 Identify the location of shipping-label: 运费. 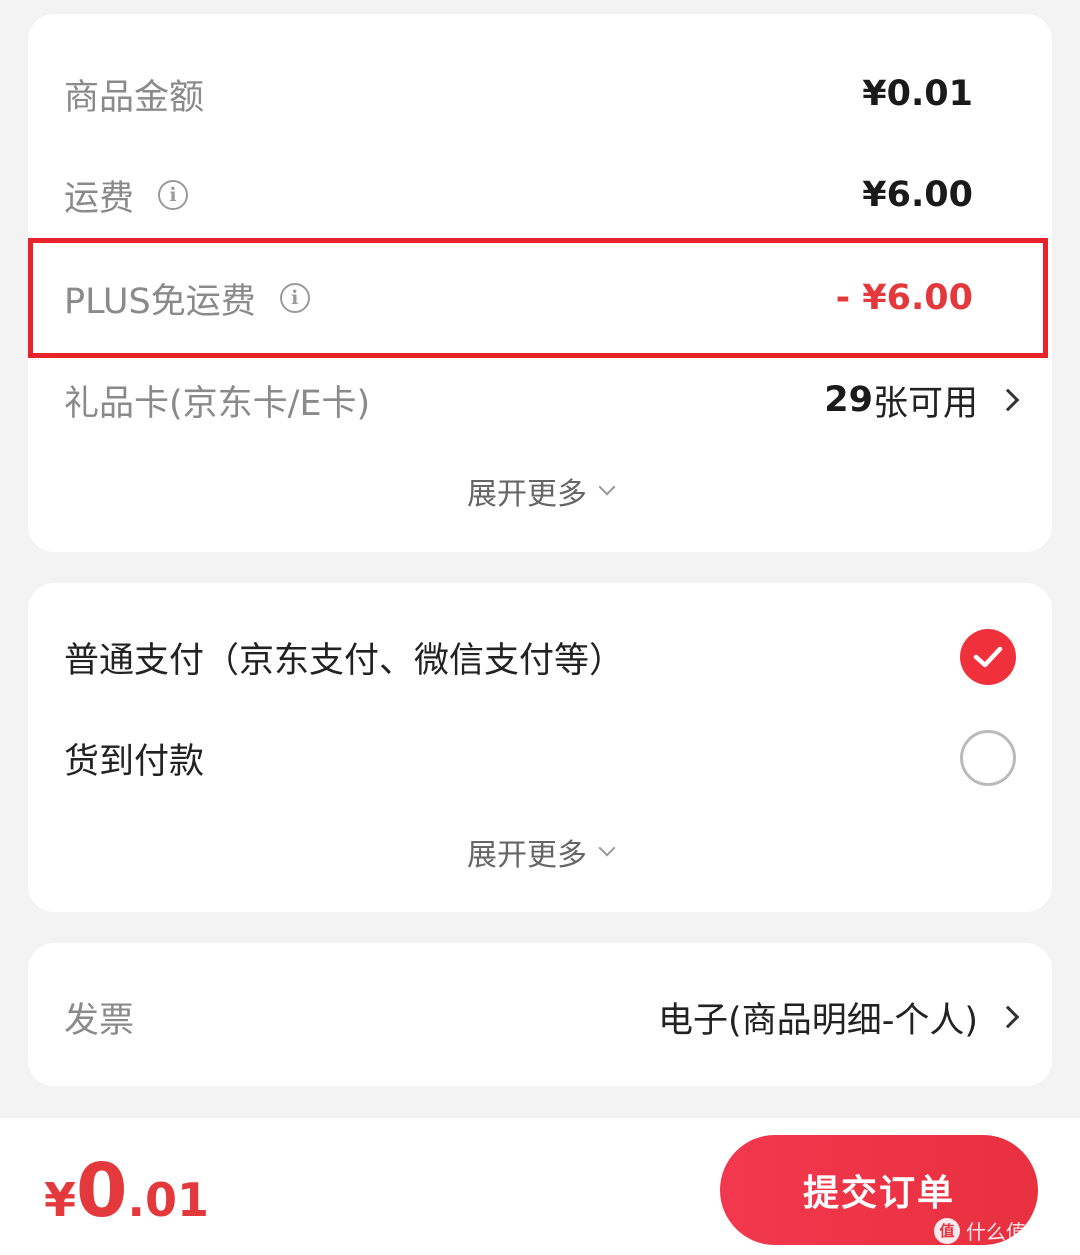
(99, 198).